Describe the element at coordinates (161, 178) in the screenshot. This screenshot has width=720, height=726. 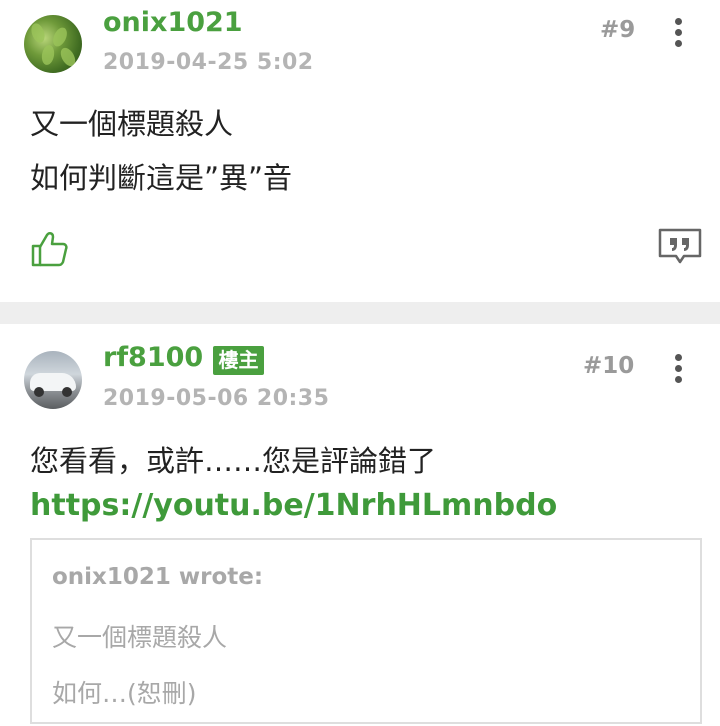
I see `post-content-line: 如何判斷這是”異”音` at that location.